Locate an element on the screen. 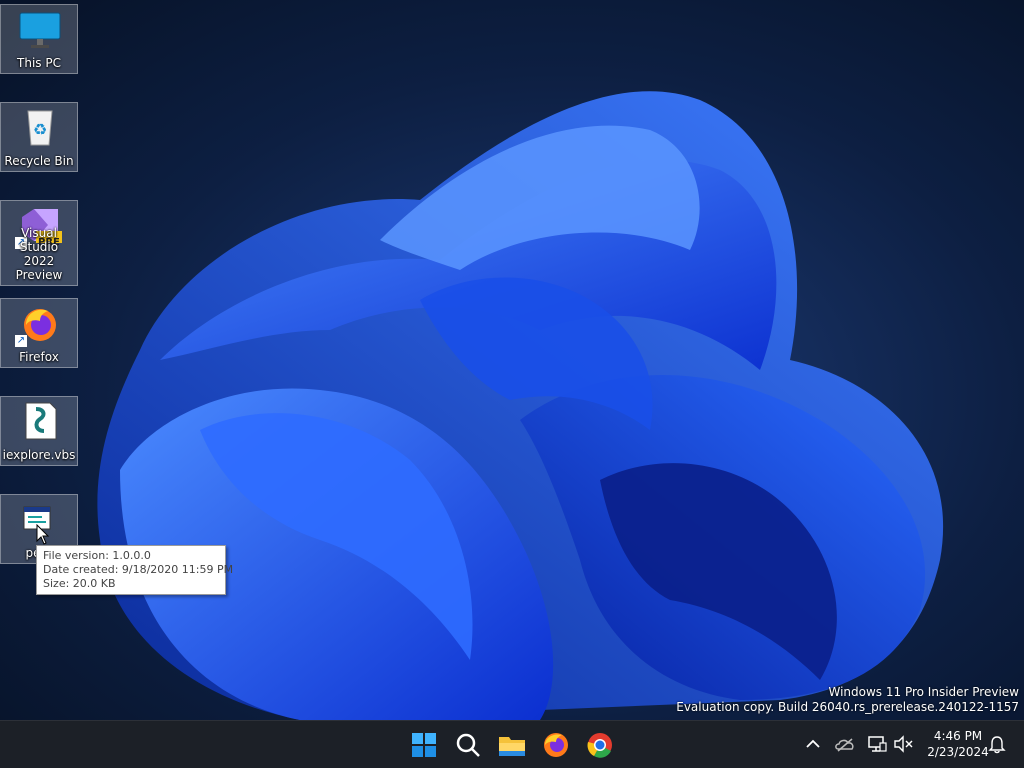 This screenshot has height=768, width=1024. start-icon is located at coordinates (424, 745).